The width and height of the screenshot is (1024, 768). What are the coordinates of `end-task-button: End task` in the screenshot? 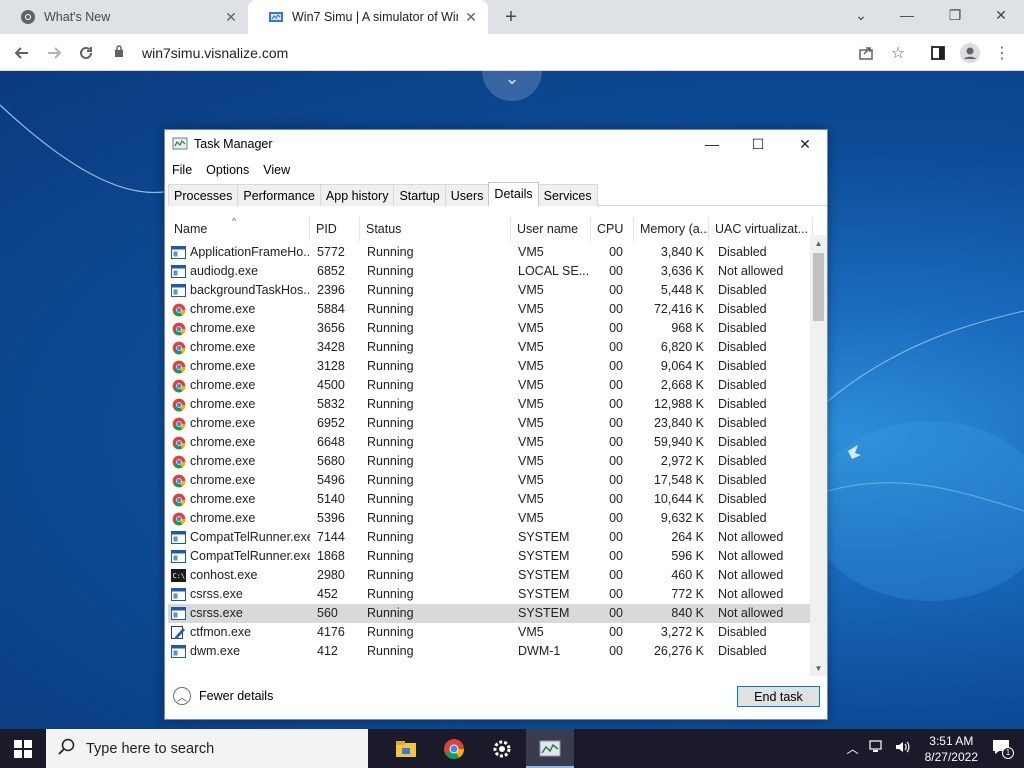 It's located at (778, 696).